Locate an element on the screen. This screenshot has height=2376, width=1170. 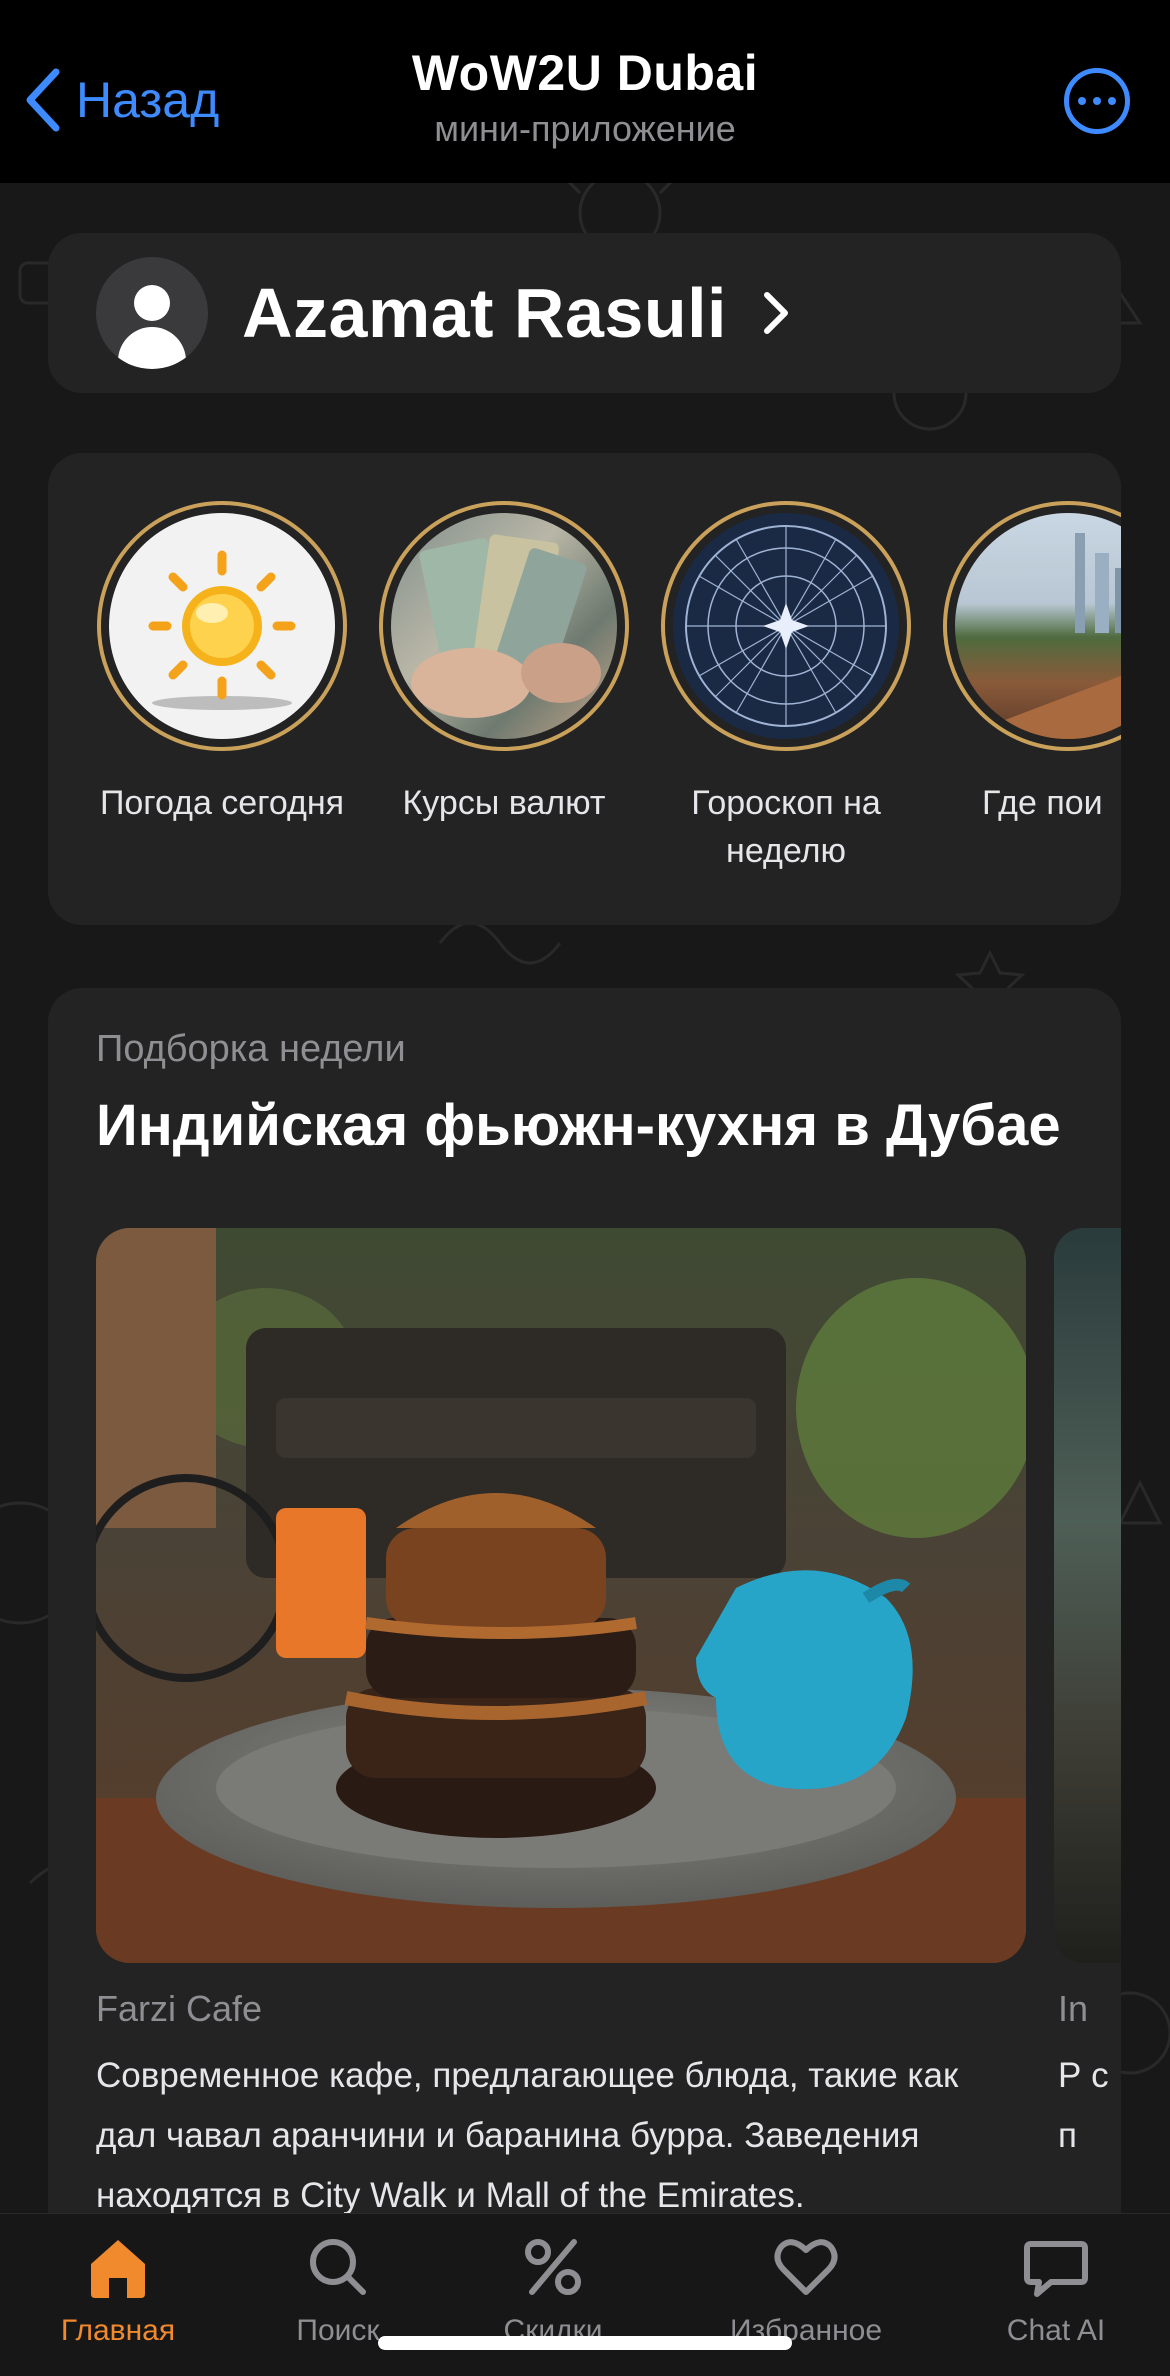
story-currency: Курсы валют is located at coordinates (504, 664).